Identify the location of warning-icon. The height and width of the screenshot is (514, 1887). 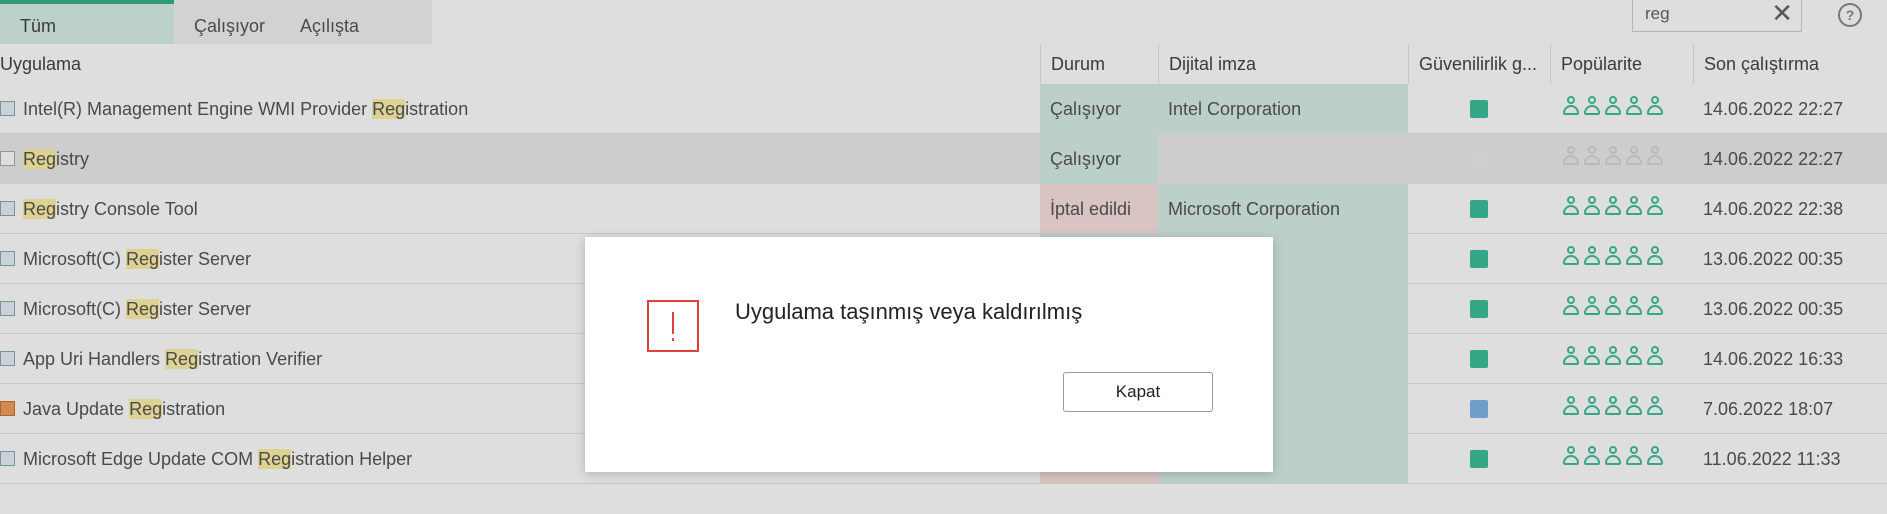
(673, 326).